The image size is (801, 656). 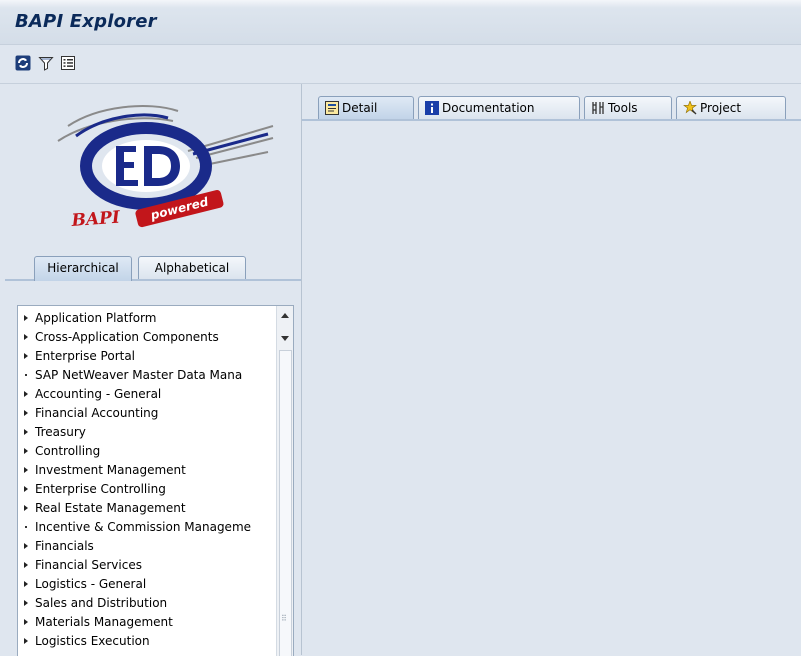 I want to click on toolbar, so click(x=400, y=64).